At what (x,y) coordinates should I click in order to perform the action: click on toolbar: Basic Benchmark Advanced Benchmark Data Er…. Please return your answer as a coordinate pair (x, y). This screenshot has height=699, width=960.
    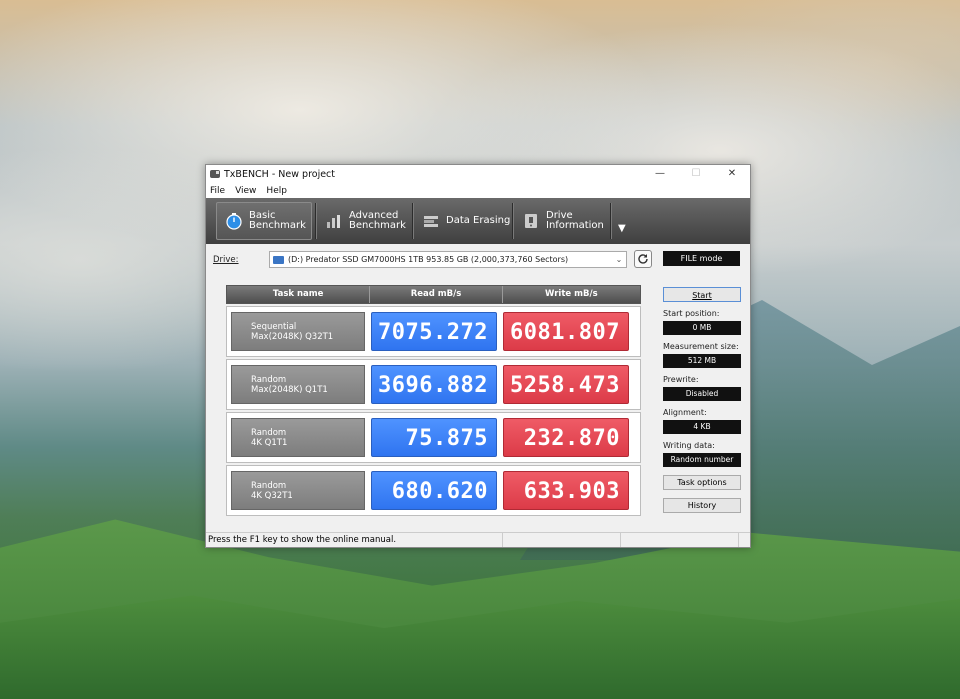
    Looking at the image, I should click on (478, 221).